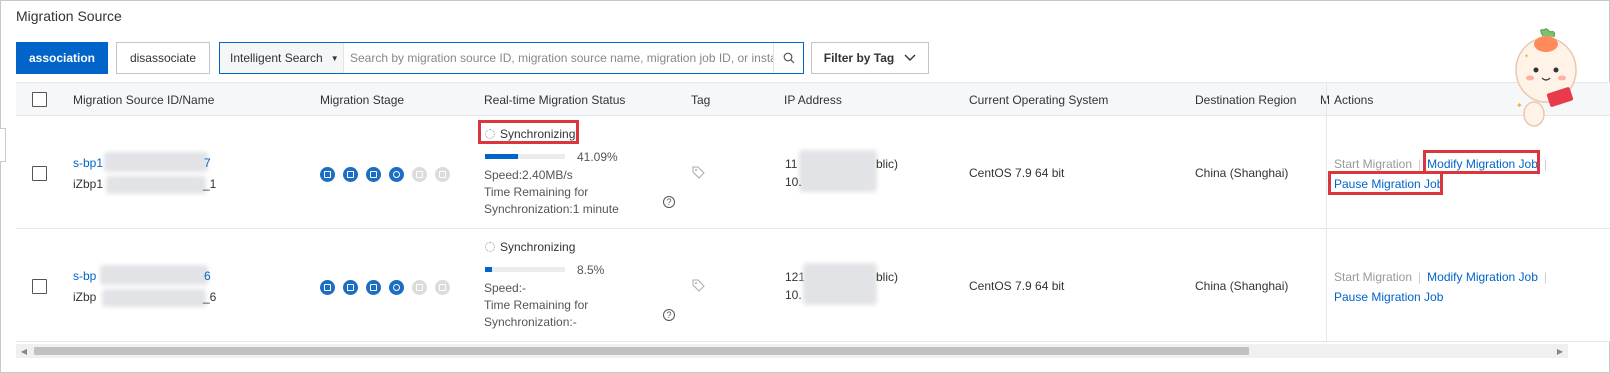 The image size is (1610, 373). Describe the element at coordinates (1326, 212) in the screenshot. I see `actions-column-divider` at that location.